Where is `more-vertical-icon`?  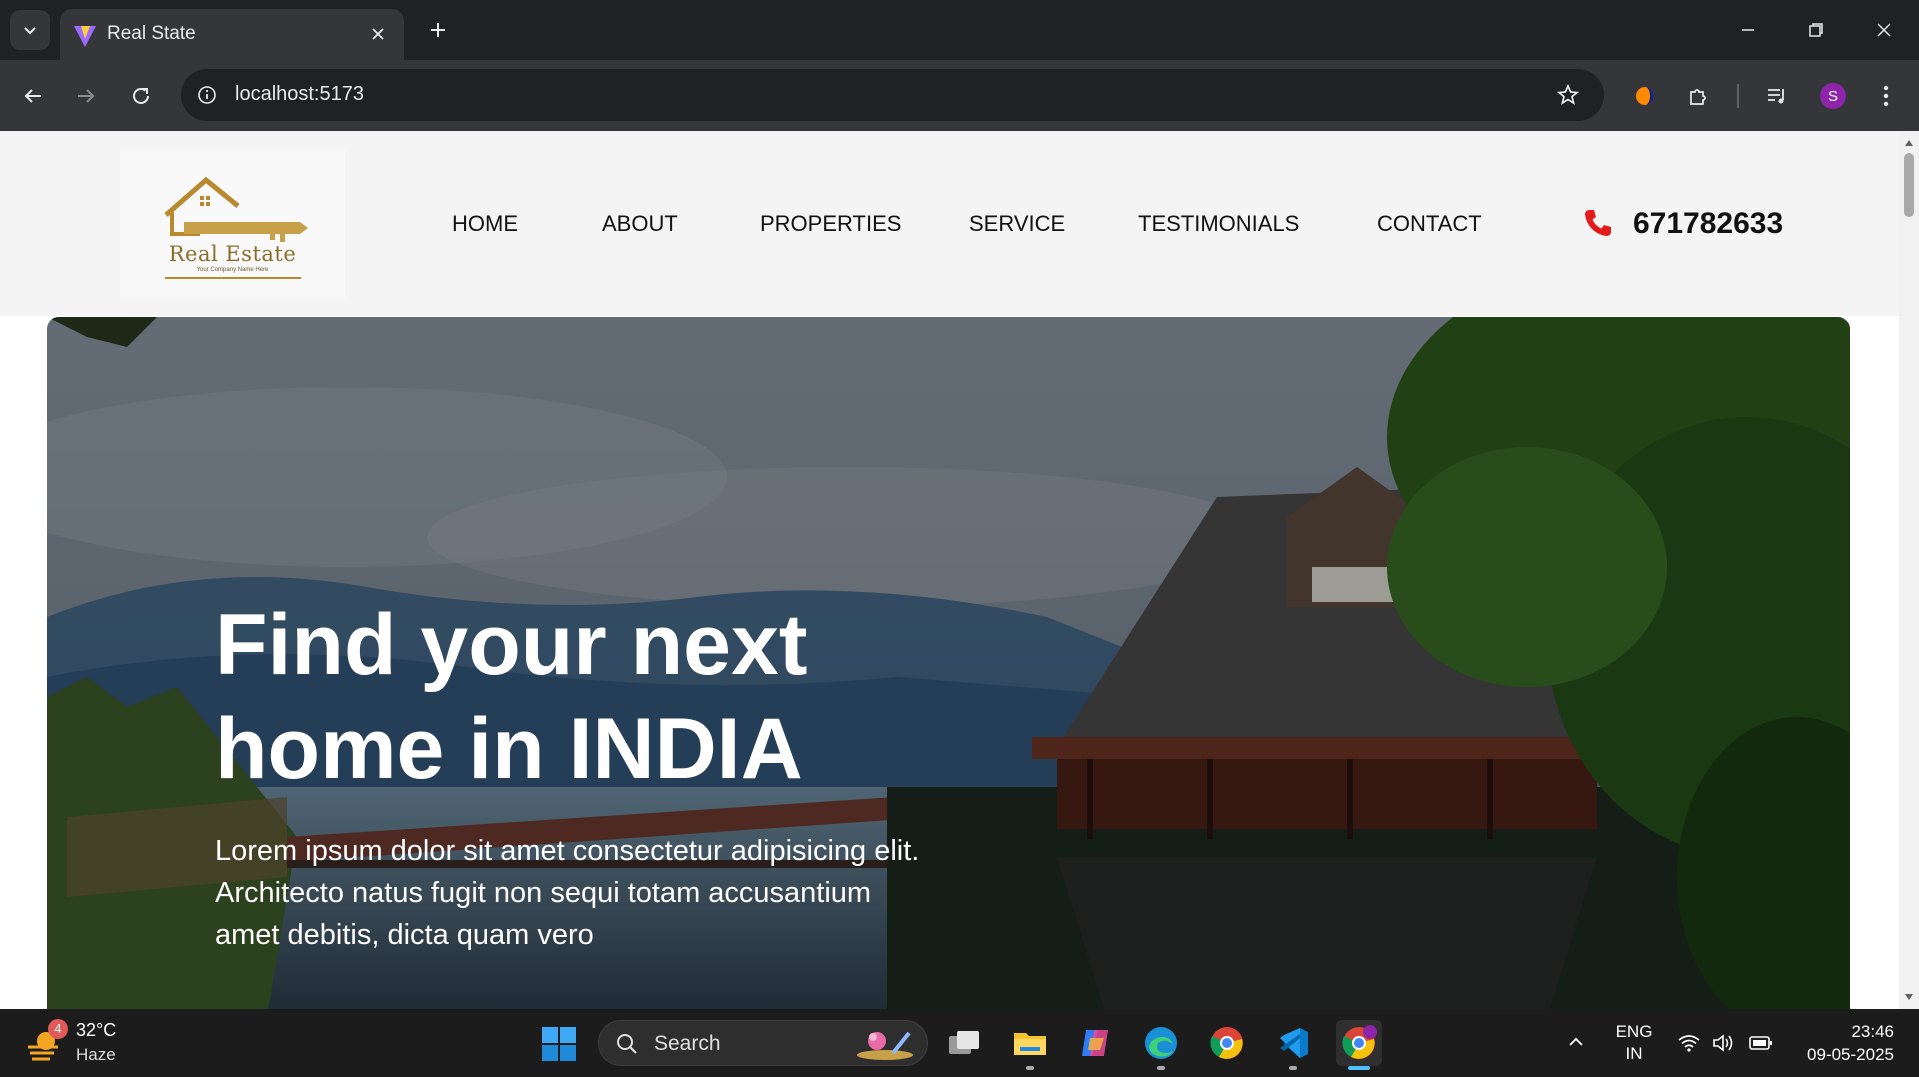
more-vertical-icon is located at coordinates (1886, 96).